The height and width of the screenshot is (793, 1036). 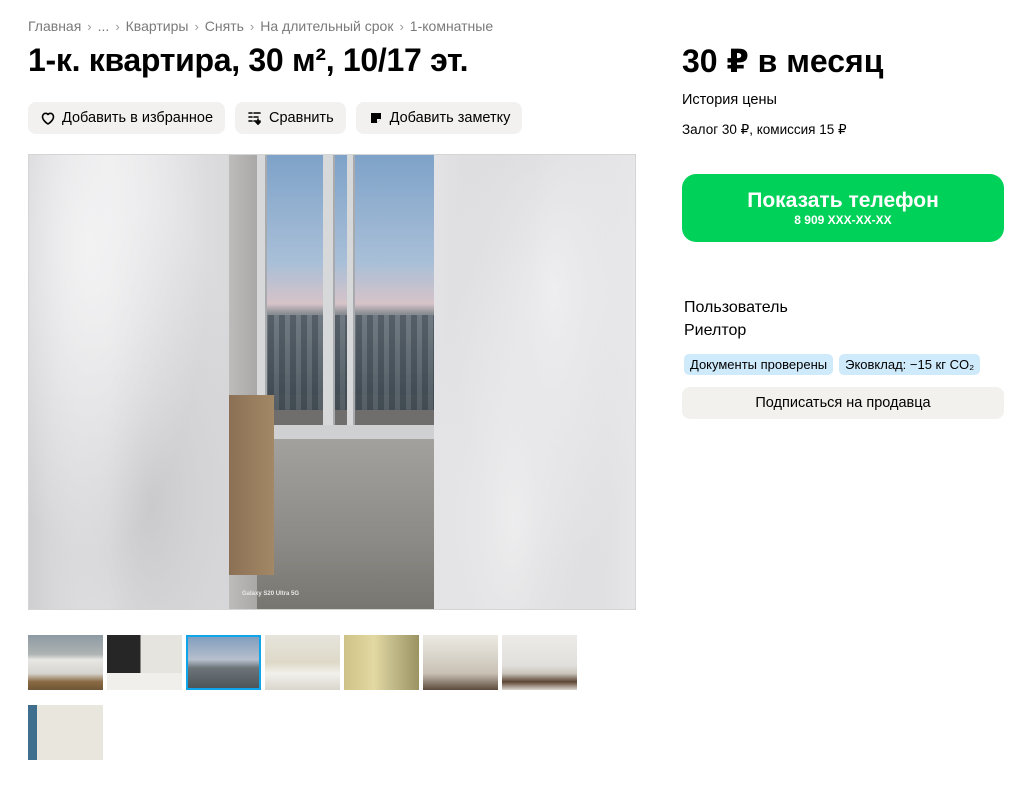 I want to click on breadcrumb-rent: Снять, so click(x=224, y=26).